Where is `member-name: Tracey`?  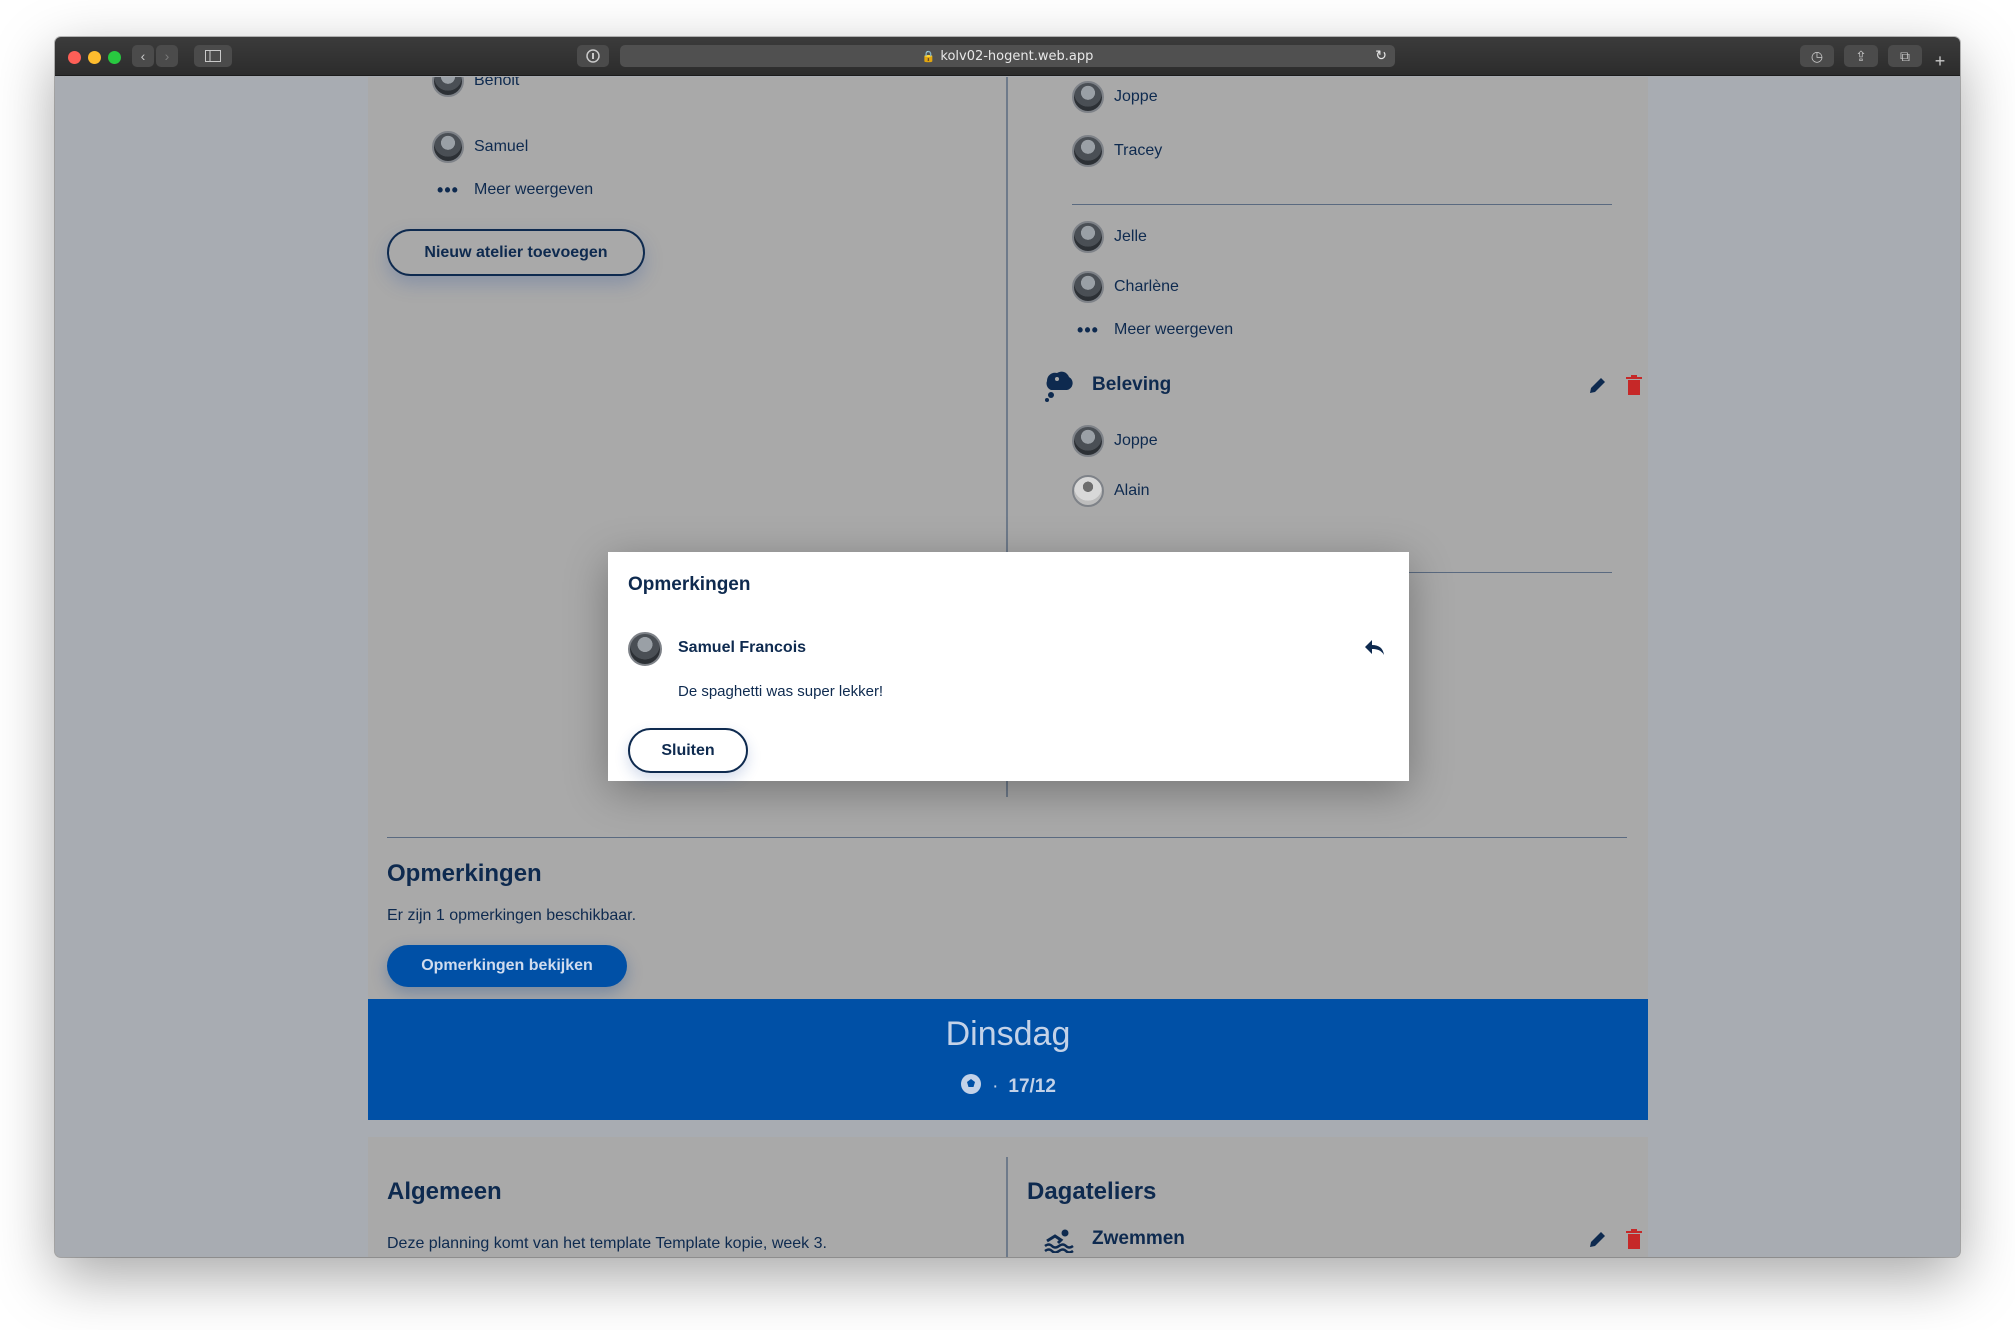
member-name: Tracey is located at coordinates (1138, 150).